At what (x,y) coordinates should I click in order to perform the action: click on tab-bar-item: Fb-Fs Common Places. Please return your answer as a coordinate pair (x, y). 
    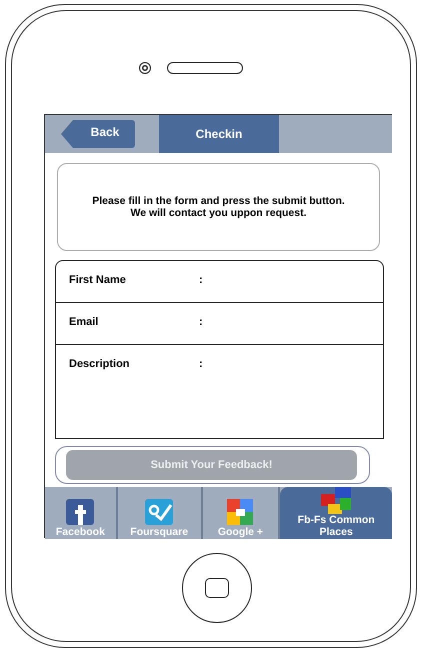
    Looking at the image, I should click on (336, 513).